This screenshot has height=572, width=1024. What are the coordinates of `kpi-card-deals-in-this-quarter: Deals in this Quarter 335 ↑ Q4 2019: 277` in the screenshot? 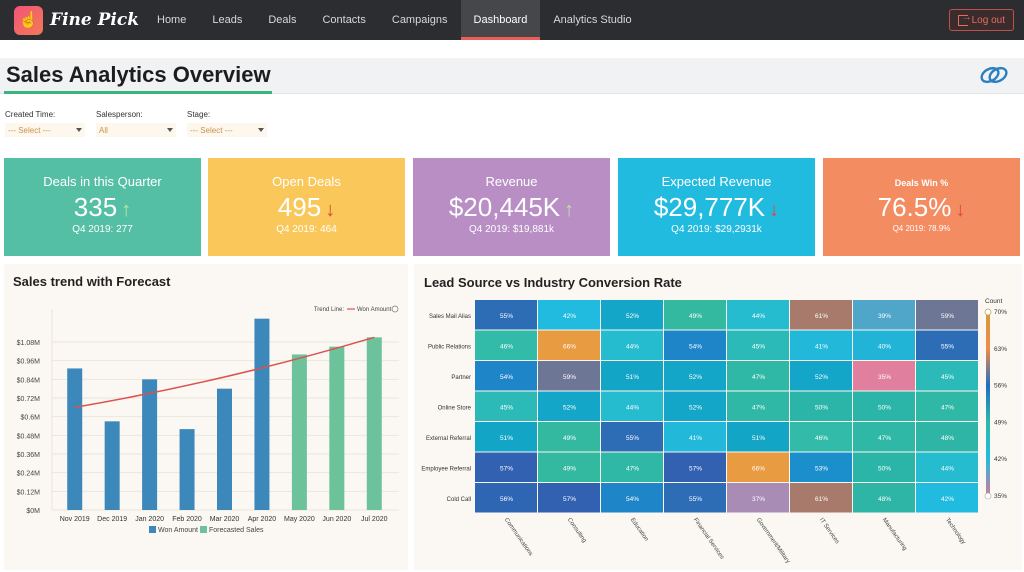 It's located at (102, 207).